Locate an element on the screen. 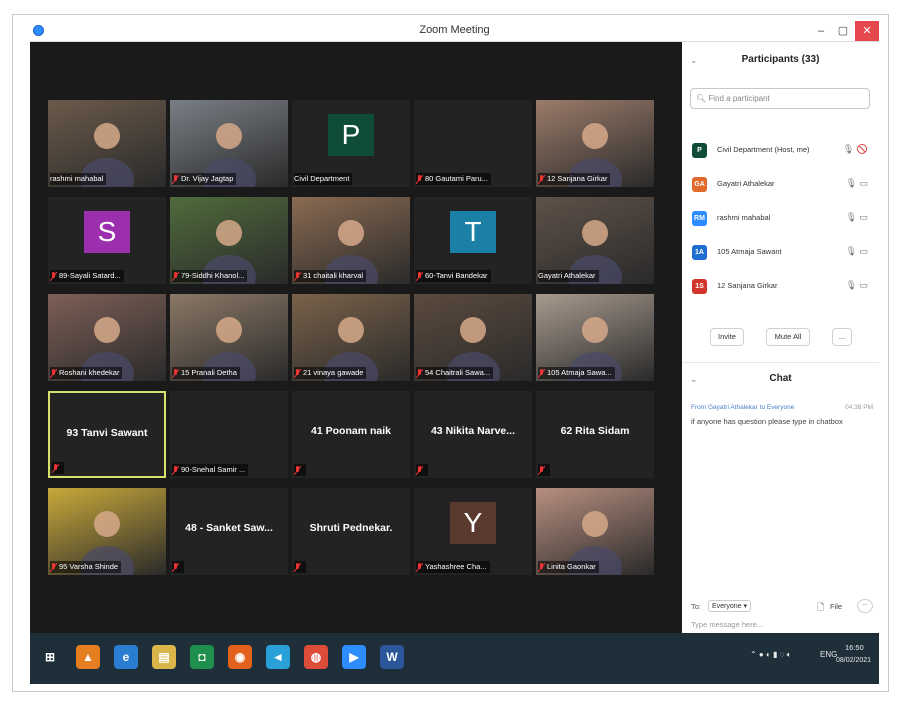 The image size is (901, 709). participant-name-label: Dr. Vijay Jagtap is located at coordinates (204, 179).